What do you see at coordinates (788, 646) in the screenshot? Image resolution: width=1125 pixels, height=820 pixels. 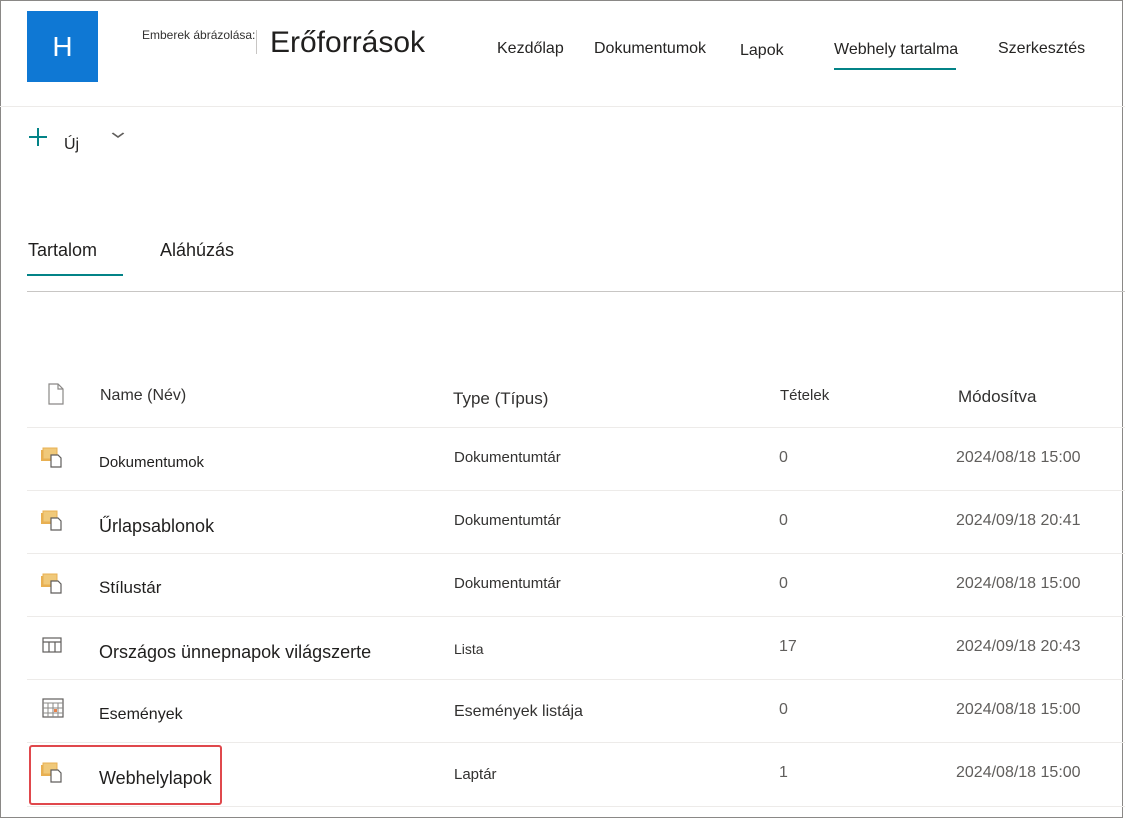 I see `row-items: 17` at bounding box center [788, 646].